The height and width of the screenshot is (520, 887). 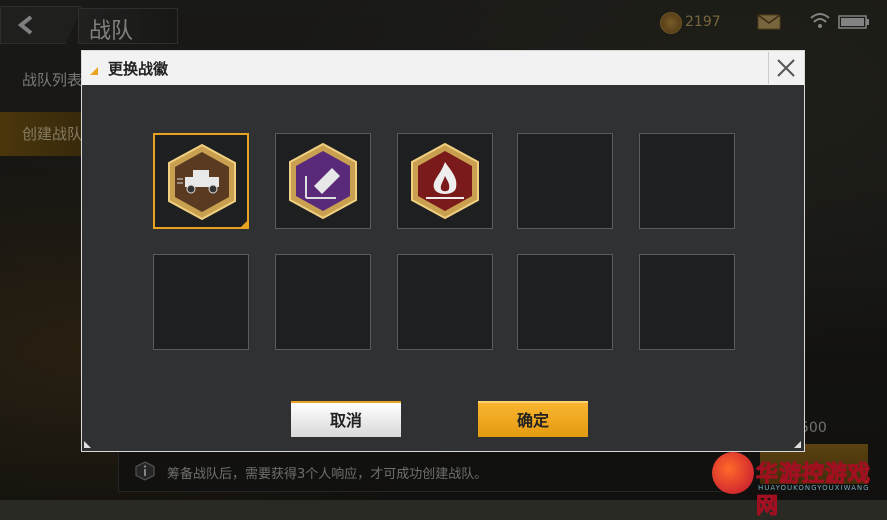 I want to click on bullet-badge-icon, so click(x=323, y=181).